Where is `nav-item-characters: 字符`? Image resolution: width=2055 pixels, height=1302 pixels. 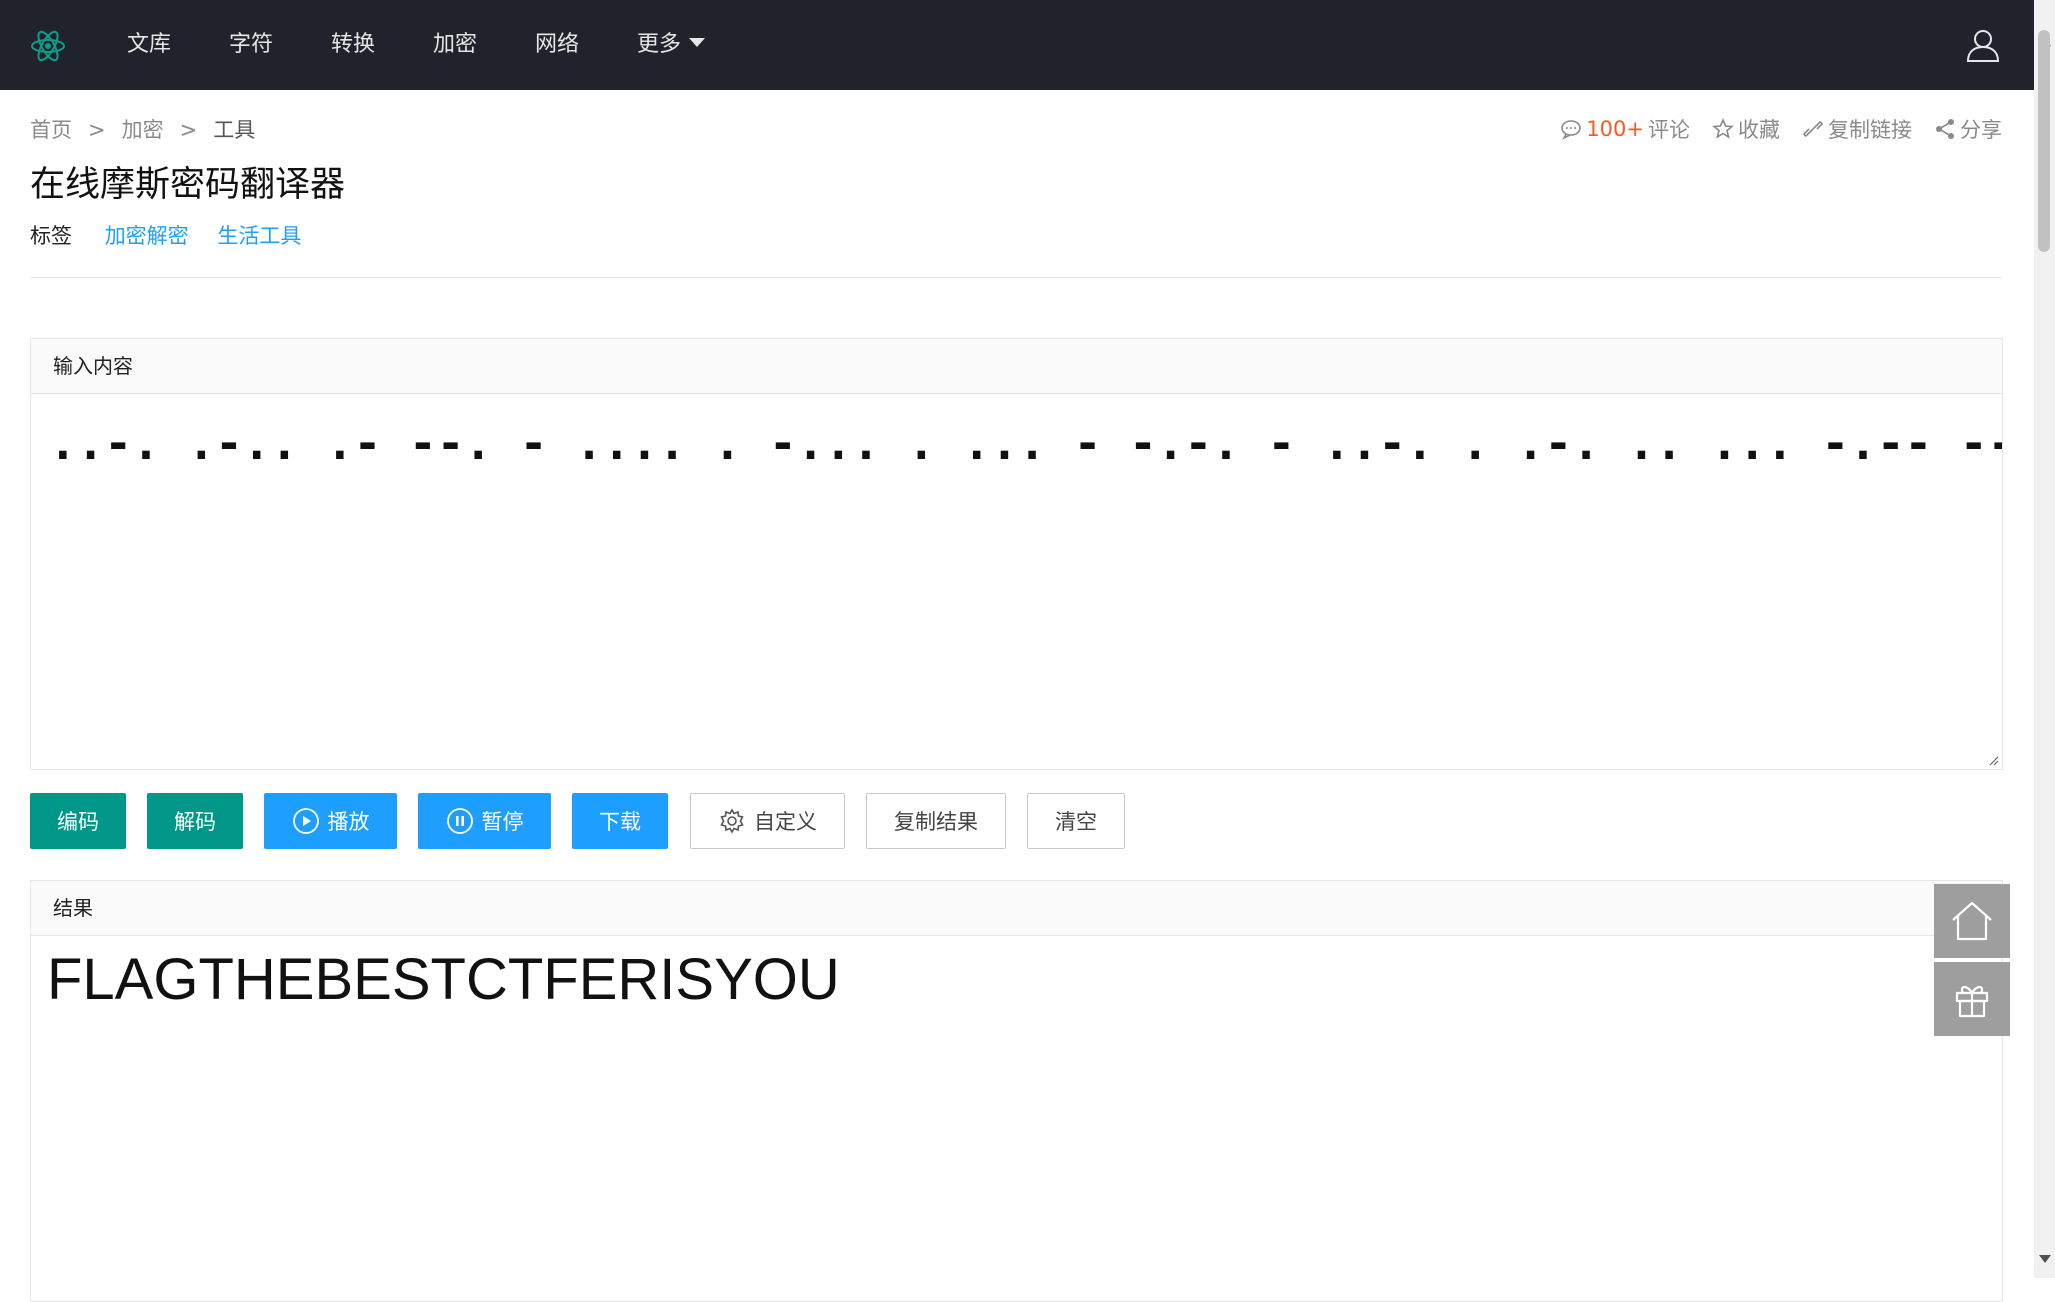 nav-item-characters: 字符 is located at coordinates (251, 45).